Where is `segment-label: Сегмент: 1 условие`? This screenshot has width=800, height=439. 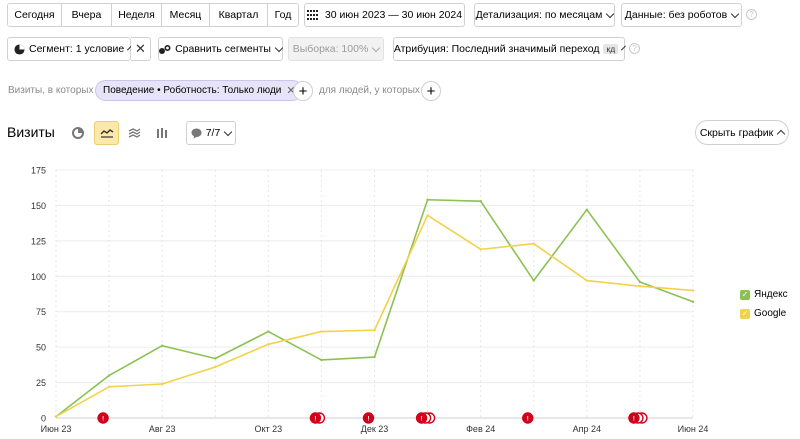 segment-label: Сегмент: 1 условие is located at coordinates (77, 49).